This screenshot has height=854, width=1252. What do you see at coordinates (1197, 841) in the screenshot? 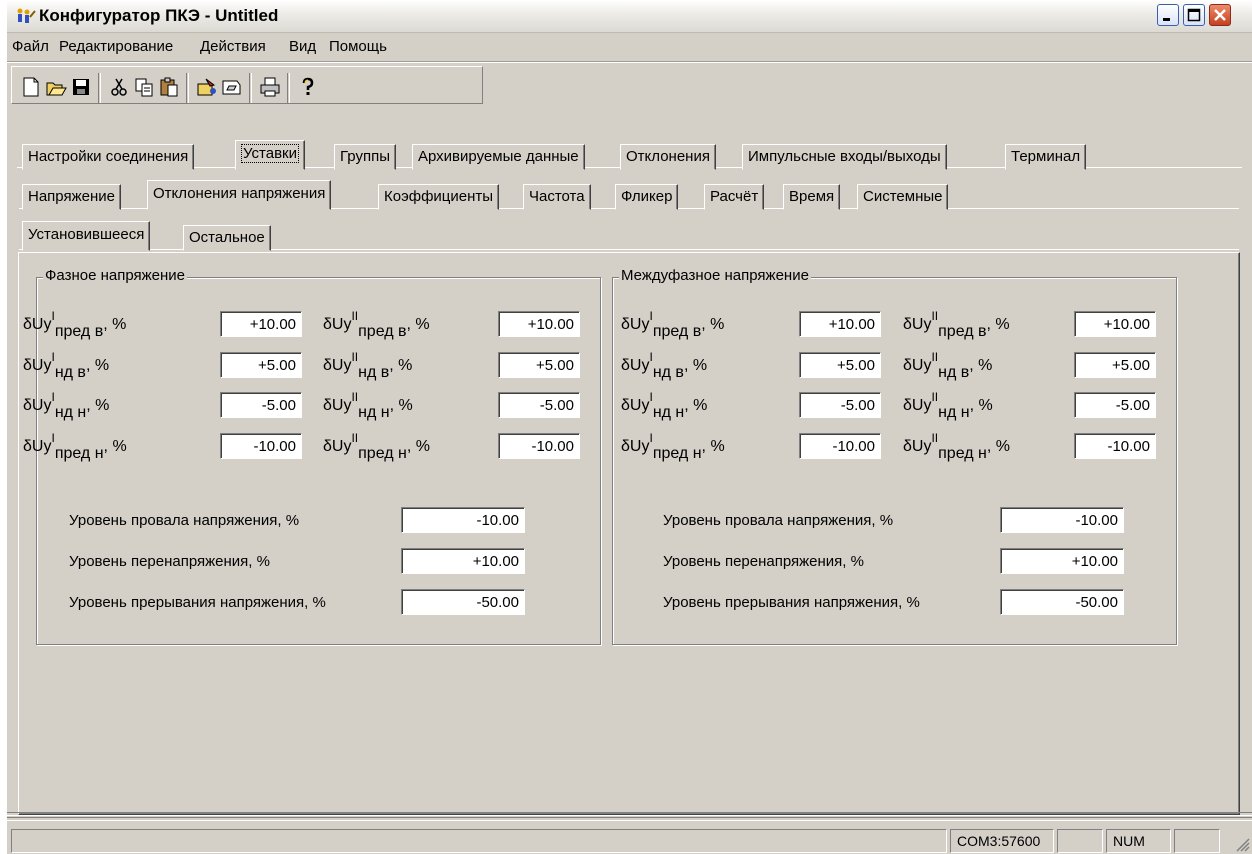
I see `status-pane-scrl` at bounding box center [1197, 841].